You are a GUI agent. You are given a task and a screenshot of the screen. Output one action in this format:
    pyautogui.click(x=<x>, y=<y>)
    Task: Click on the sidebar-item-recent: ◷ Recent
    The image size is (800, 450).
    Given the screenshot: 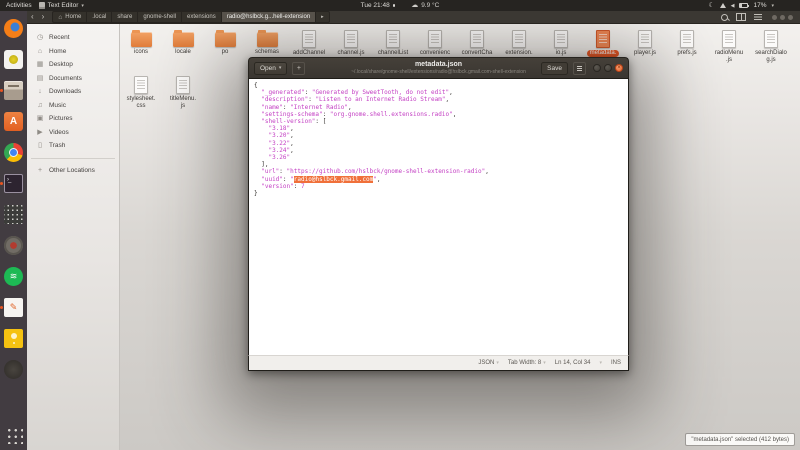 What is the action you would take?
    pyautogui.click(x=73, y=38)
    